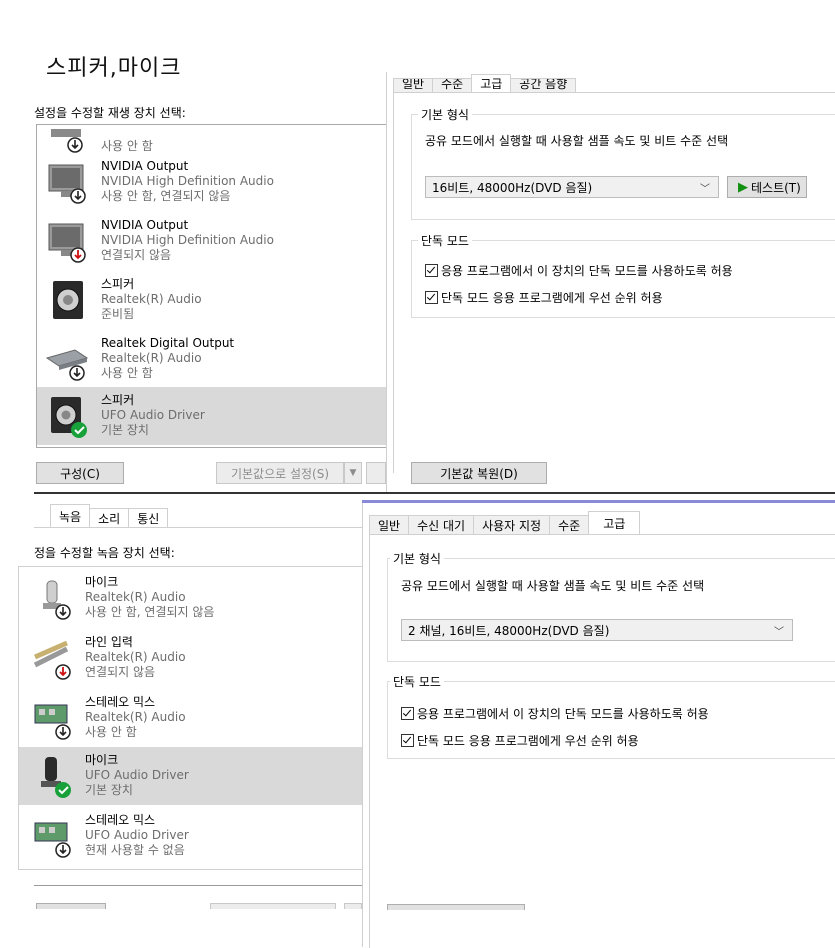  I want to click on microphone-icon, so click(56, 777).